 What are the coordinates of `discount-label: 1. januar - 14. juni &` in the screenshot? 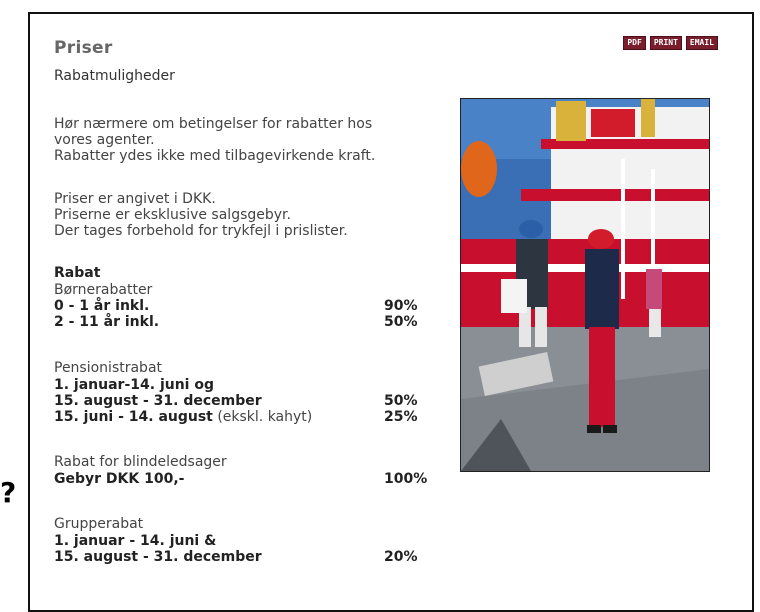 It's located at (135, 541).